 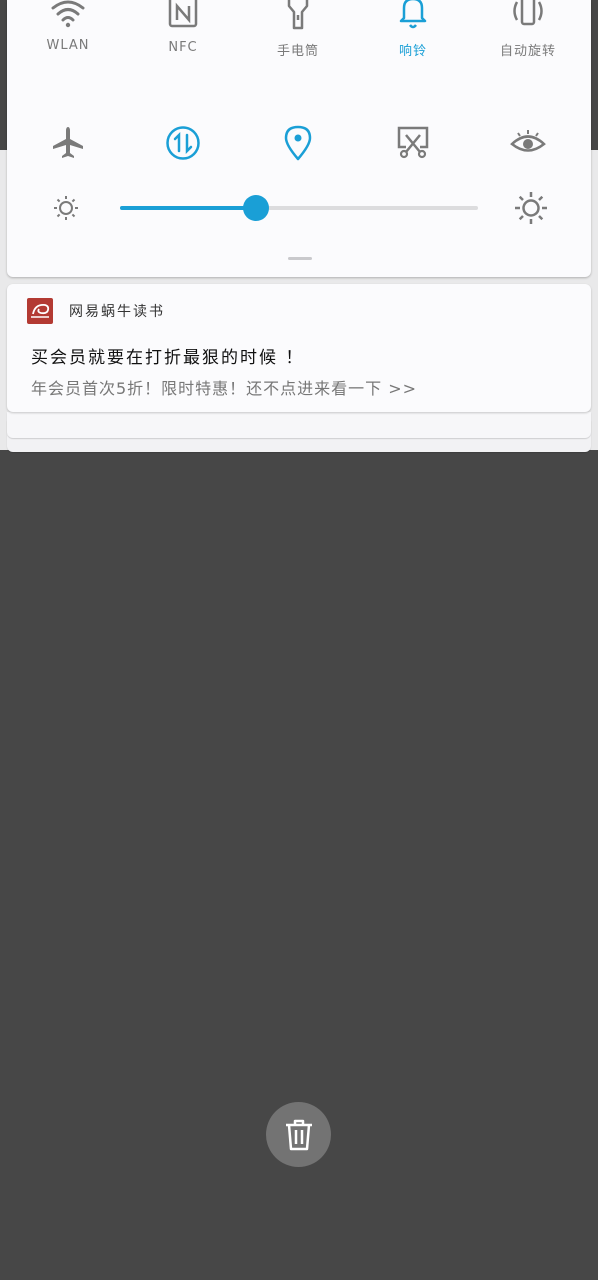 I want to click on brightness-row, so click(x=299, y=208).